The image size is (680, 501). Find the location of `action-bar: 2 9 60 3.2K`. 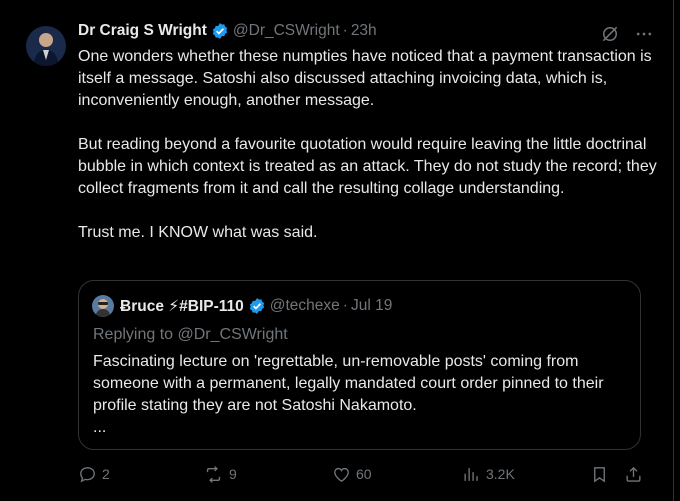

action-bar: 2 9 60 3.2K is located at coordinates (361, 474).